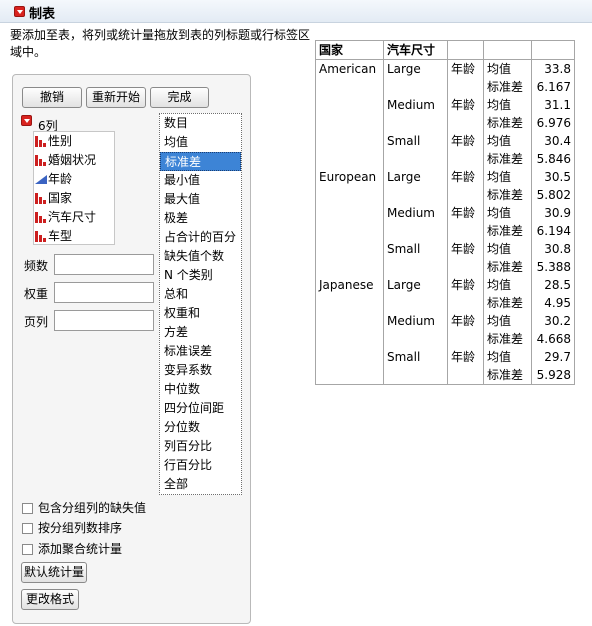 The image size is (592, 626). I want to click on order-by-count-checkbox-row: 按分组列数排序, so click(72, 527).